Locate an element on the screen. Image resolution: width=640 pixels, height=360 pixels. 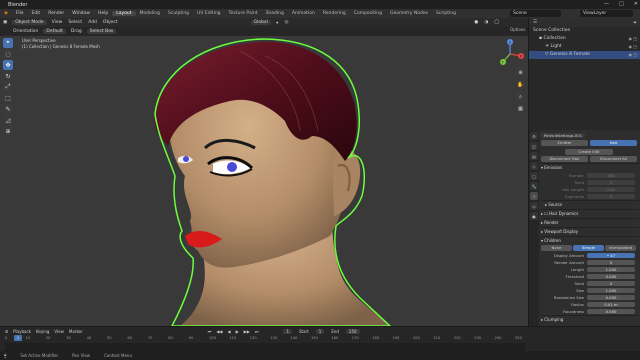
tab-animation: Animation is located at coordinates (303, 13).